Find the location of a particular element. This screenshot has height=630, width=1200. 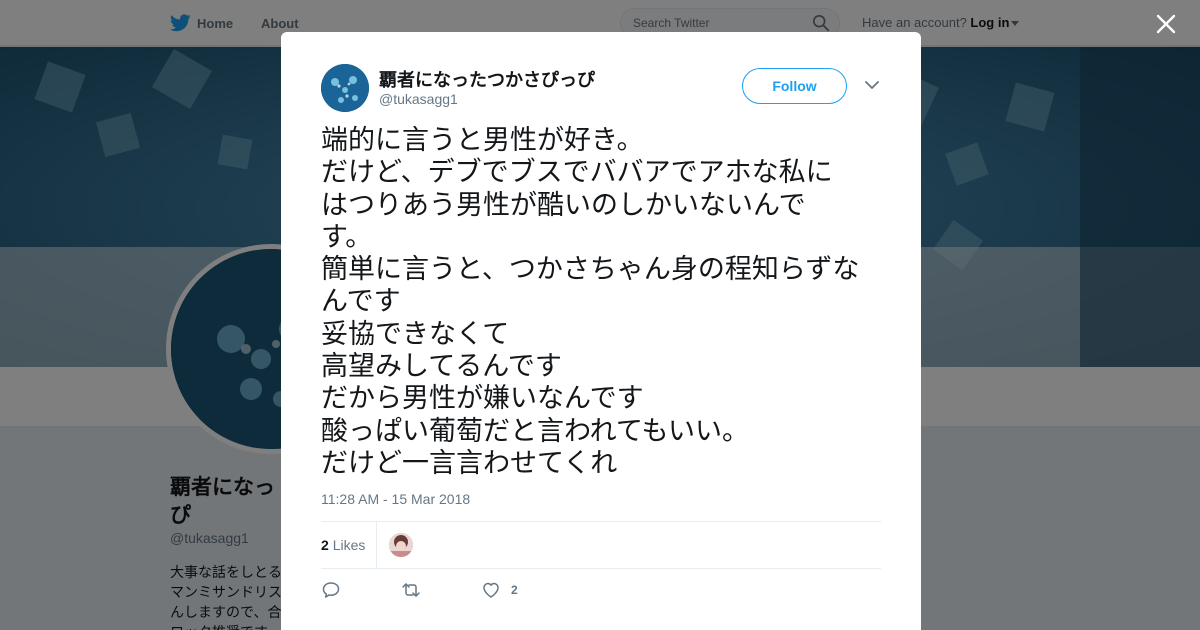

tweet-line: だけど、デブでブスでババアでアホな私に is located at coordinates (577, 173).